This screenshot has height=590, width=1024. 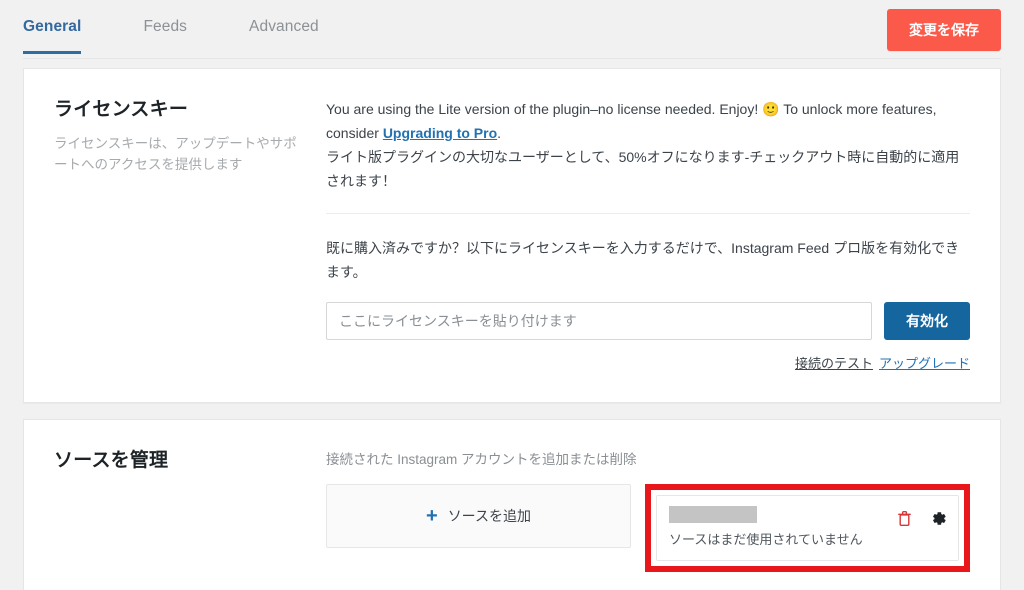 I want to click on add-source-button: + ソースを追加, so click(x=478, y=516).